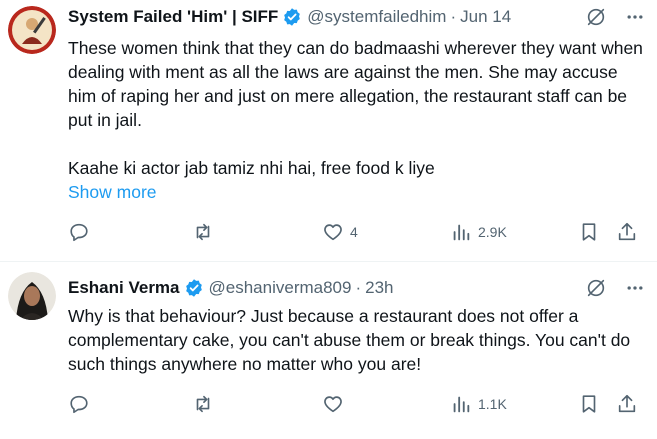 This screenshot has height=439, width=657. What do you see at coordinates (376, 17) in the screenshot?
I see `handle: @systemfailedhim` at bounding box center [376, 17].